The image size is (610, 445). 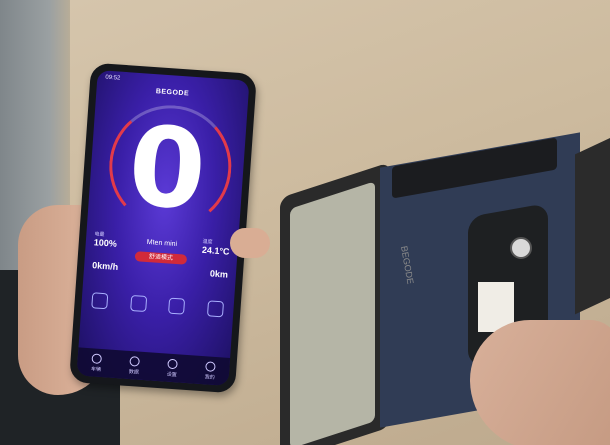 What do you see at coordinates (215, 247) in the screenshot?
I see `temperature-stat: 温度 24.1°C` at bounding box center [215, 247].